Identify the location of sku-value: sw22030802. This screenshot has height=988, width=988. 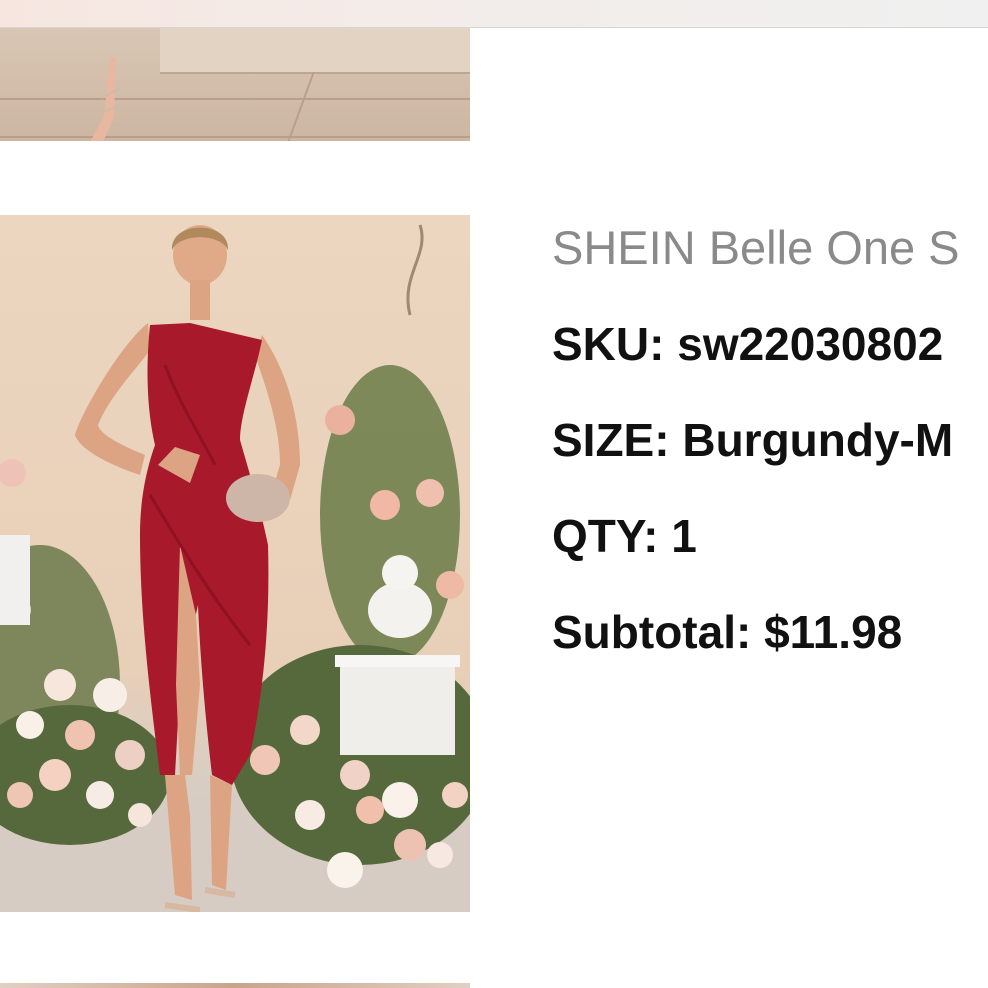
(810, 344).